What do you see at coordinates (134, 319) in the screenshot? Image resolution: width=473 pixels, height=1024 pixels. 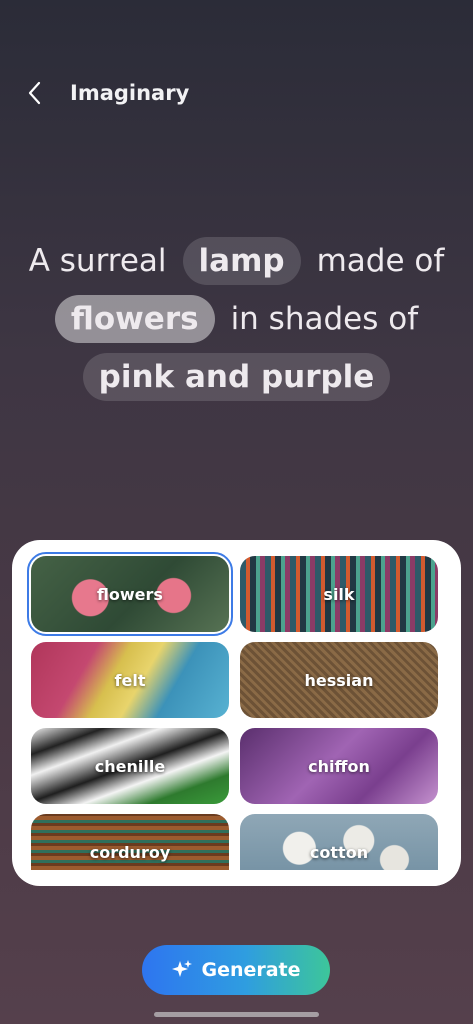 I see `prompt-chip-material: flowers` at bounding box center [134, 319].